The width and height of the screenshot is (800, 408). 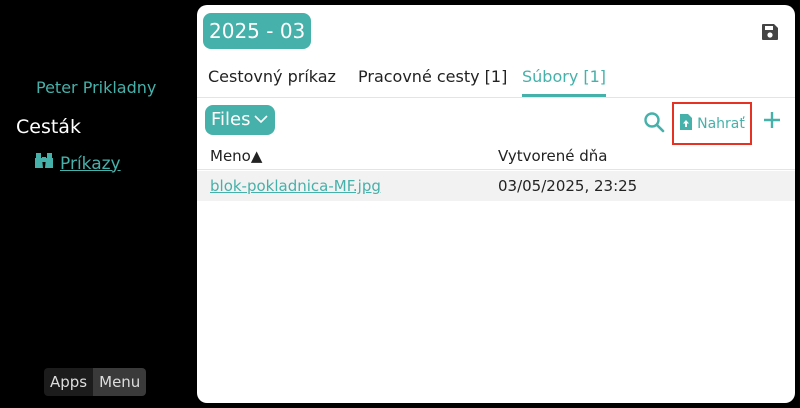 What do you see at coordinates (96, 87) in the screenshot?
I see `user-name: Peter Prikladny` at bounding box center [96, 87].